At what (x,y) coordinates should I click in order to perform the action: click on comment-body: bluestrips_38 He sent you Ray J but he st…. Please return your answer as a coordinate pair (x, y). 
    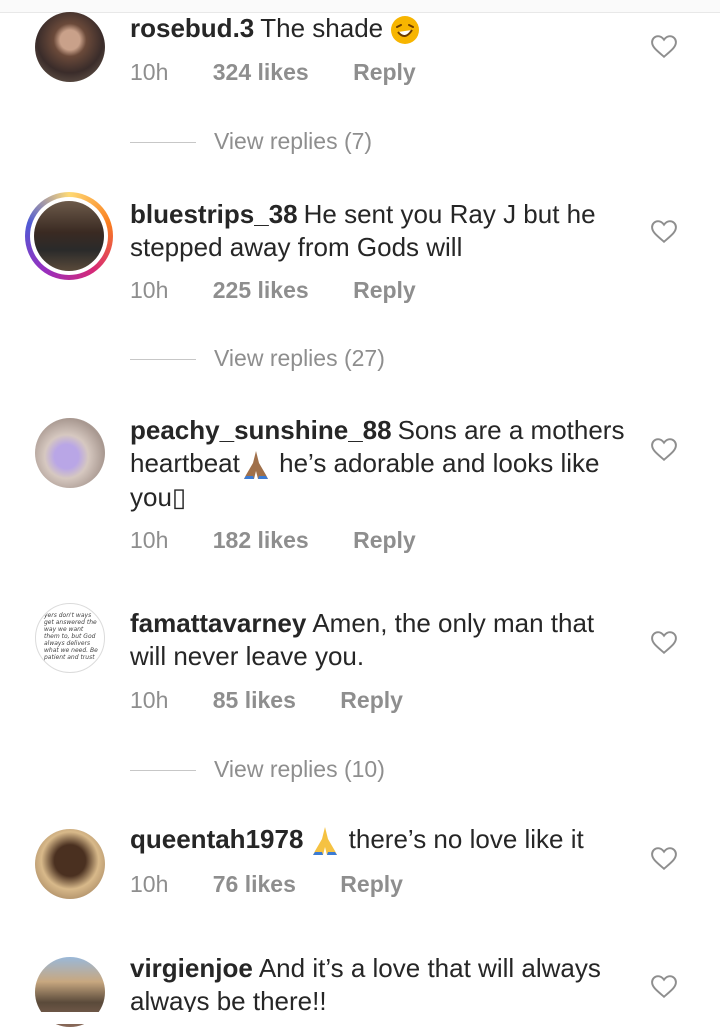
    Looking at the image, I should click on (380, 231).